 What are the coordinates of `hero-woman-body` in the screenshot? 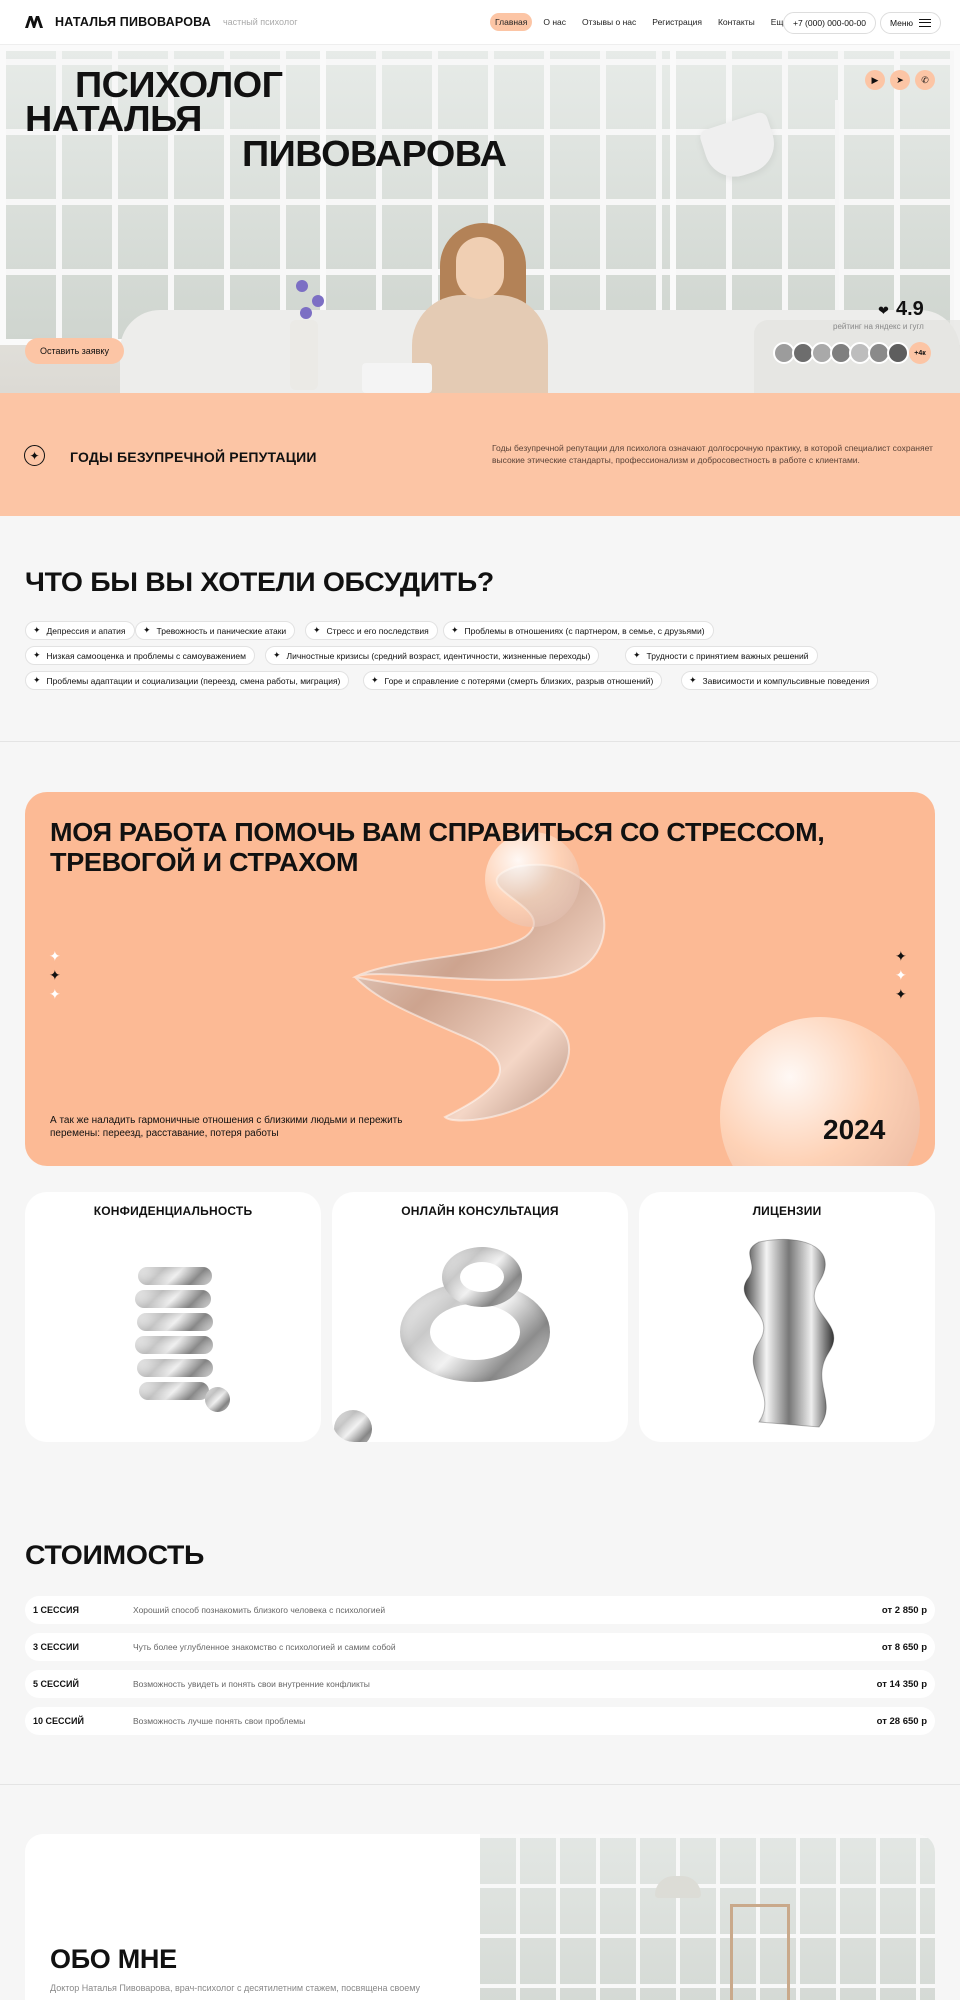 It's located at (480, 344).